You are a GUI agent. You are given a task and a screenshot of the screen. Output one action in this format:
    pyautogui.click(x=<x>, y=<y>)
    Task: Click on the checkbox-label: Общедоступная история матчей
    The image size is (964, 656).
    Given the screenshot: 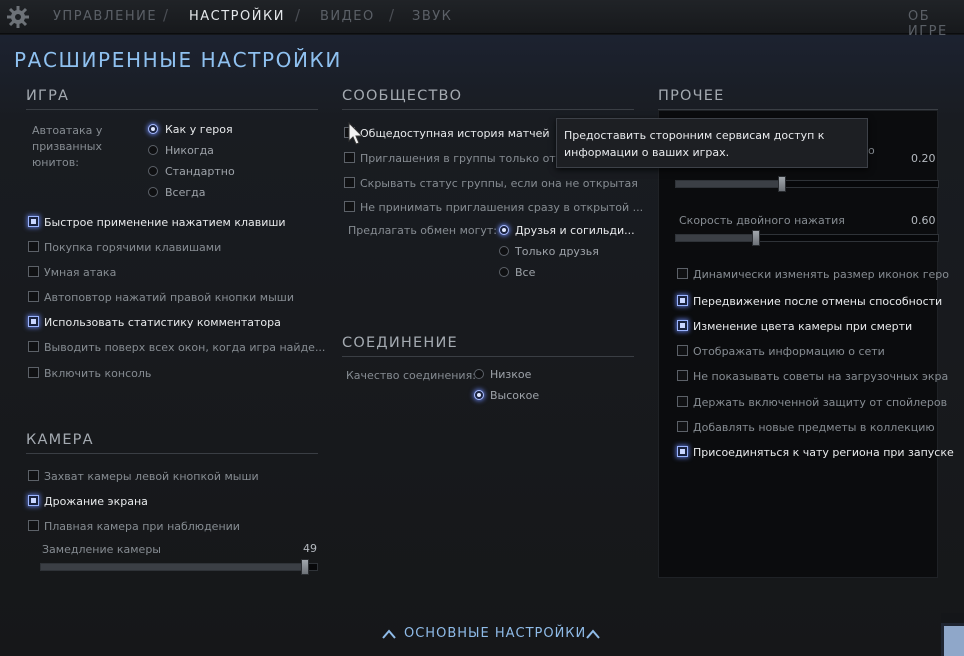 What is the action you would take?
    pyautogui.click(x=455, y=133)
    